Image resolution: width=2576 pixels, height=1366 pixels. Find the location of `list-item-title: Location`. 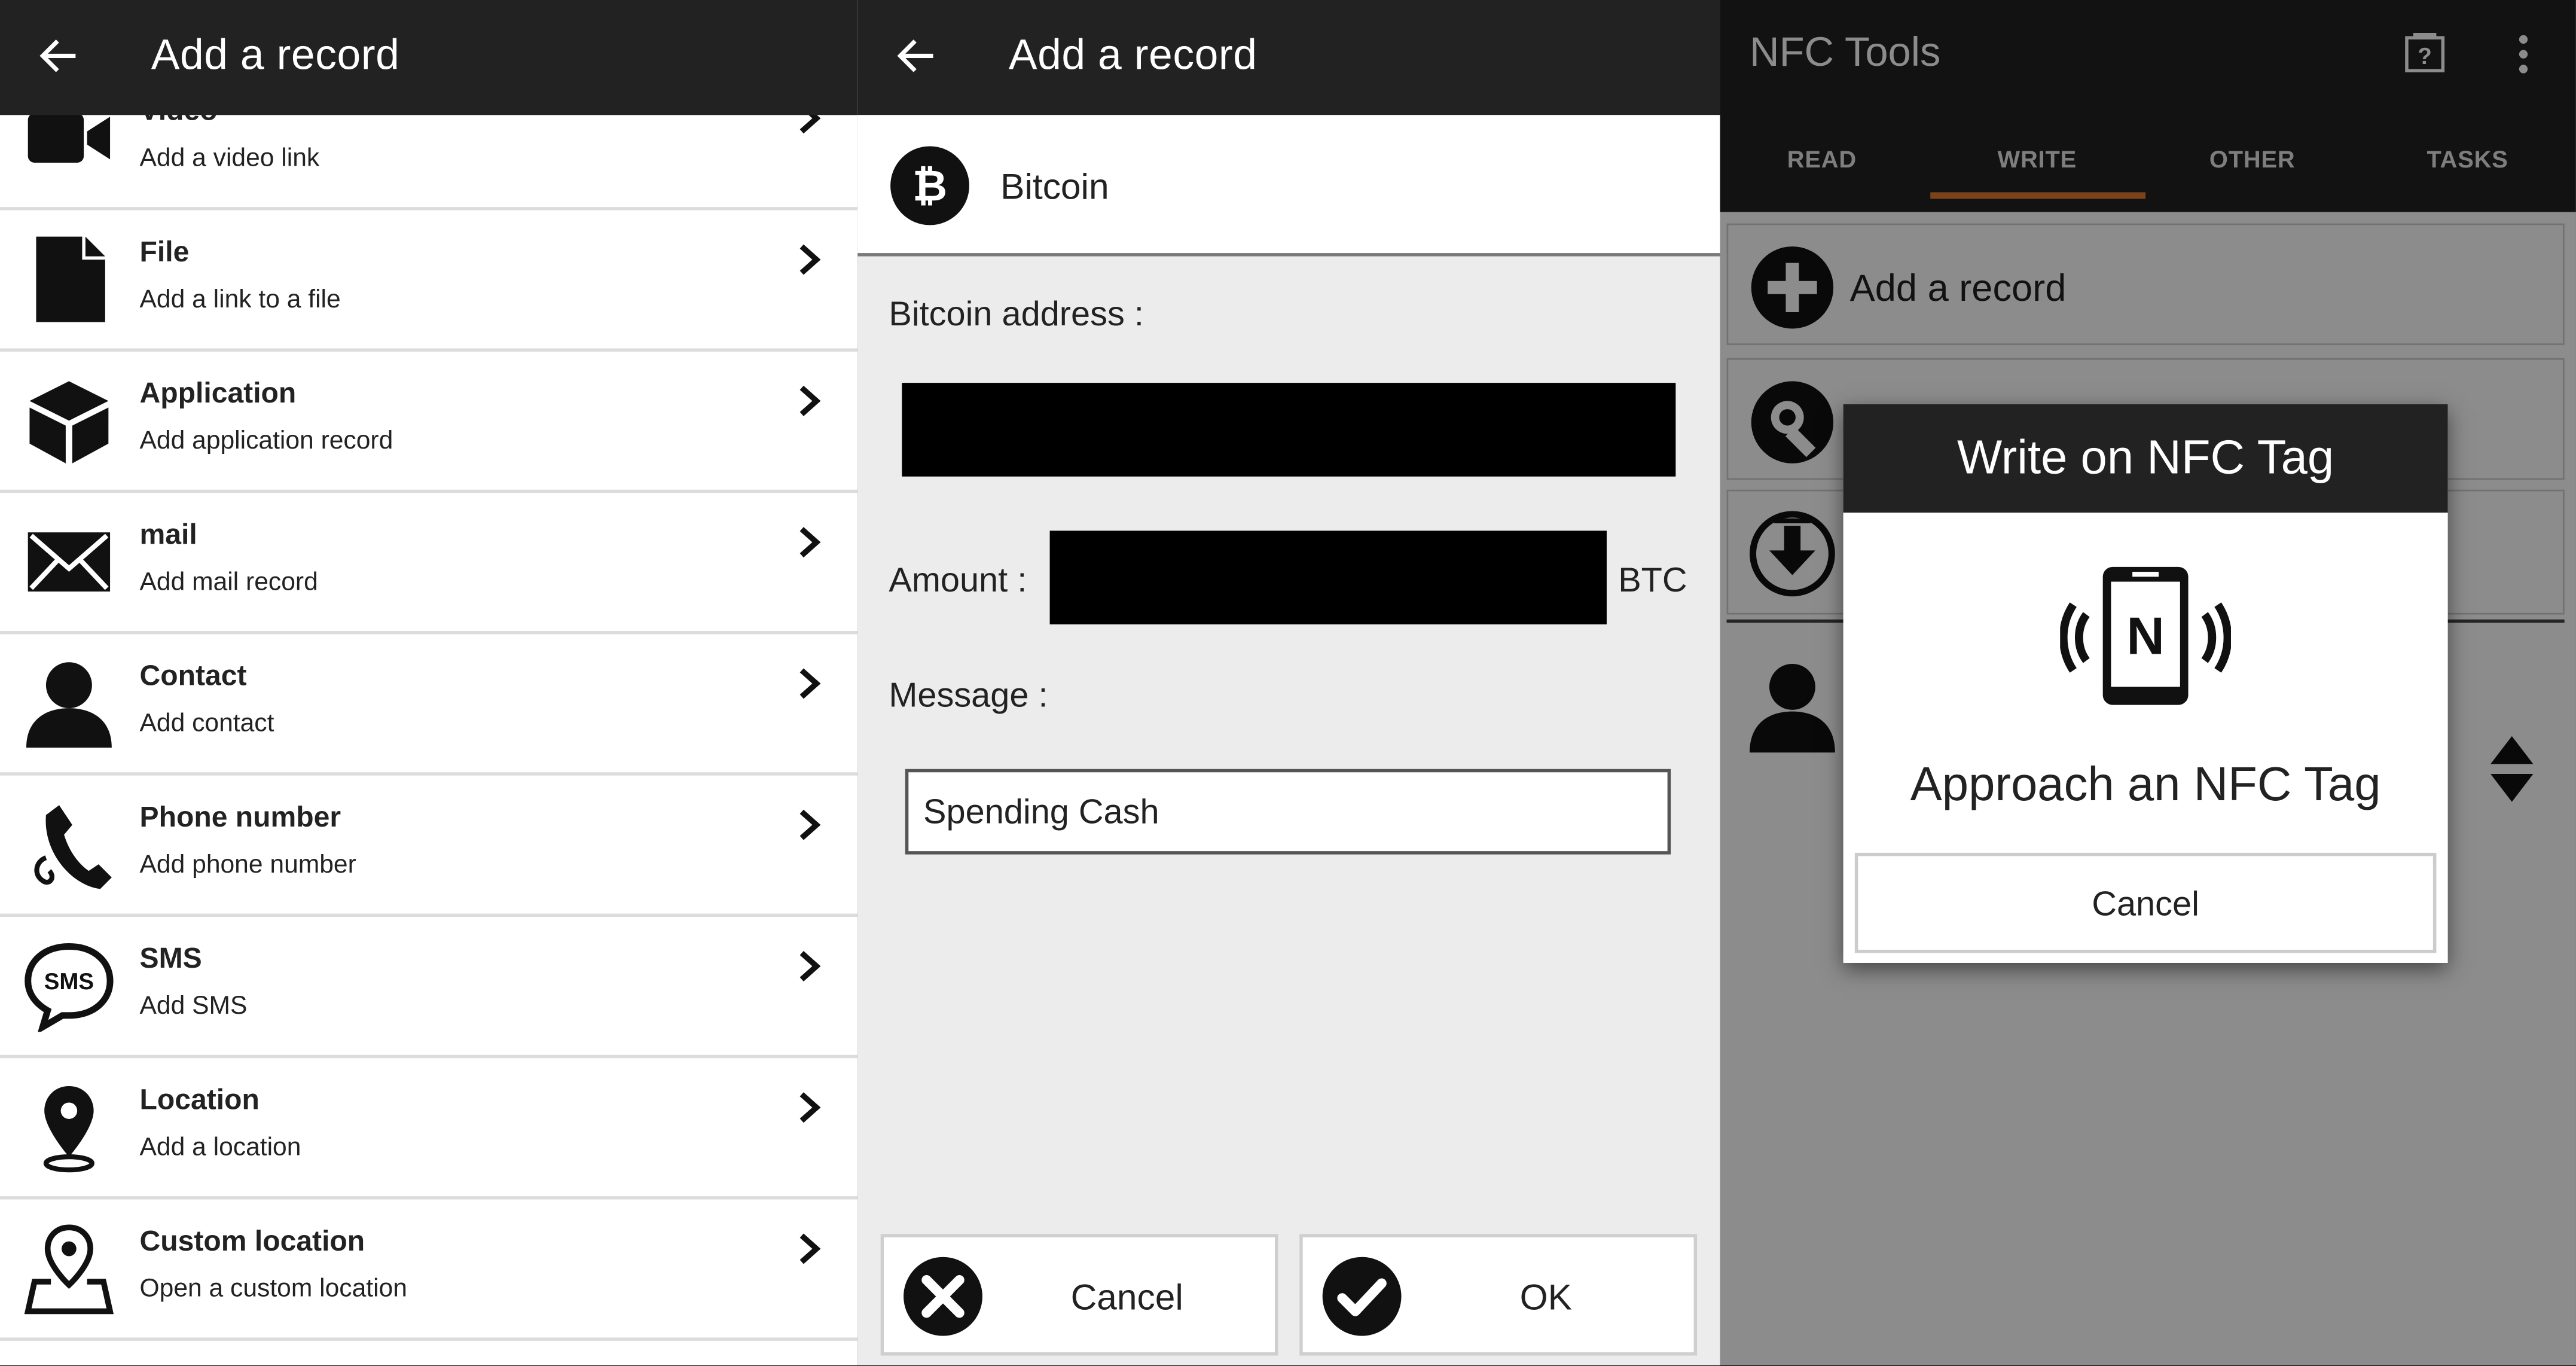

list-item-title: Location is located at coordinates (199, 1099).